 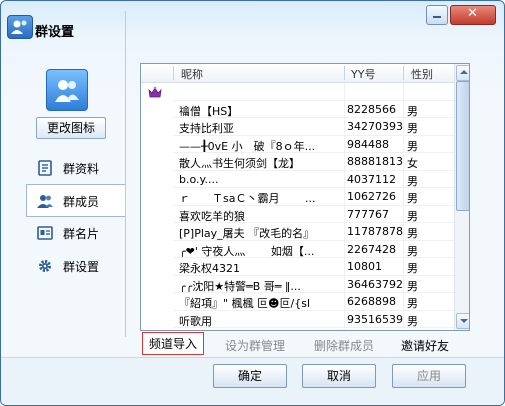 What do you see at coordinates (125, 174) in the screenshot?
I see `sidebar-divider` at bounding box center [125, 174].